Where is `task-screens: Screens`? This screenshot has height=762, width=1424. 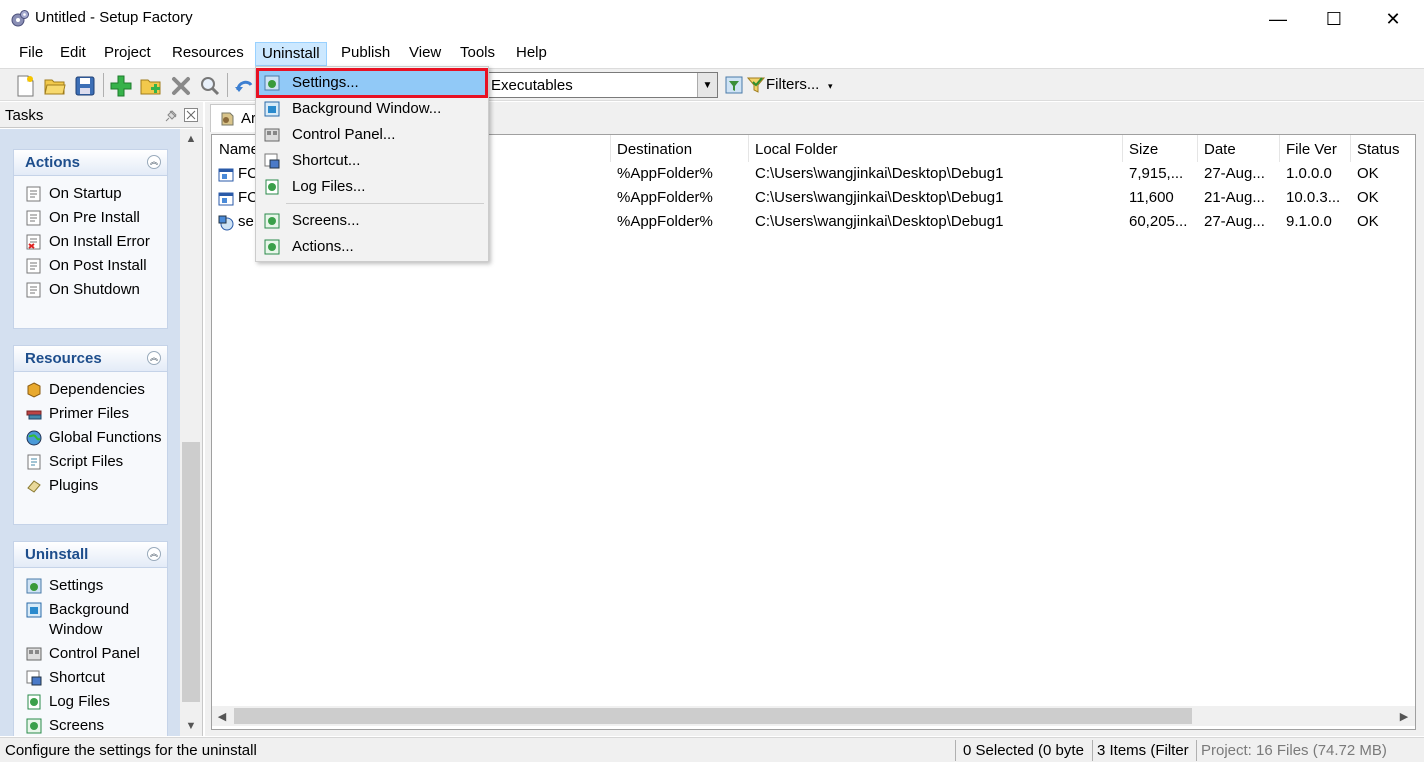
task-screens: Screens is located at coordinates (90, 726).